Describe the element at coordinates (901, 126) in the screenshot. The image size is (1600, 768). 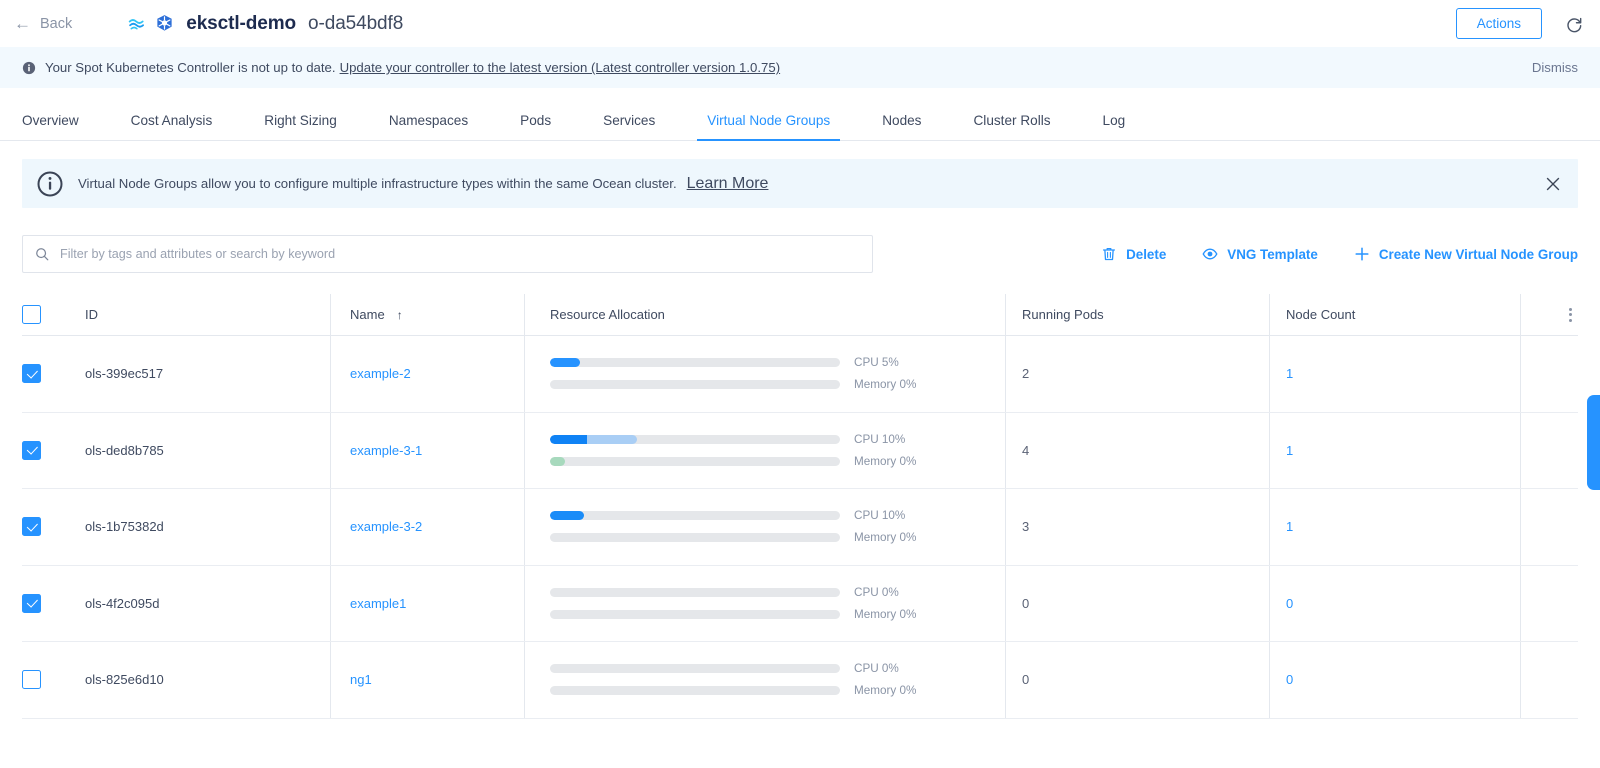
I see `tab-nodes: Nodes` at that location.